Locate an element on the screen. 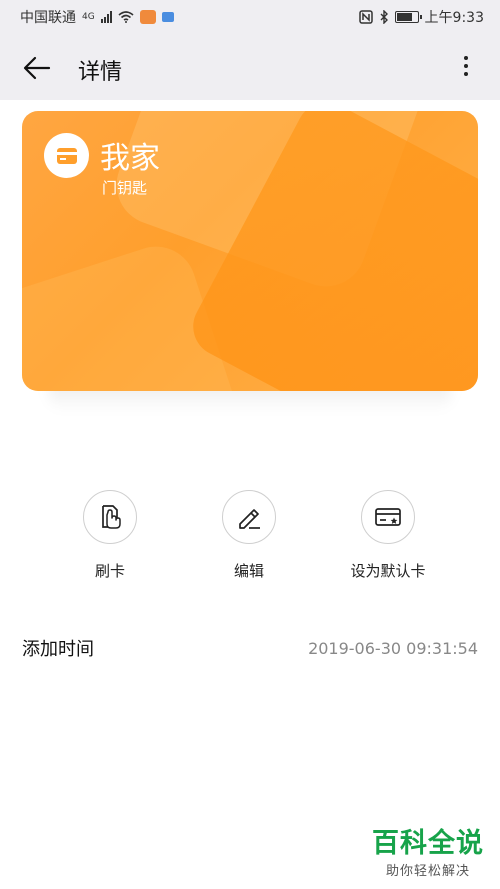 The height and width of the screenshot is (889, 500). network-type: 4G is located at coordinates (88, 17).